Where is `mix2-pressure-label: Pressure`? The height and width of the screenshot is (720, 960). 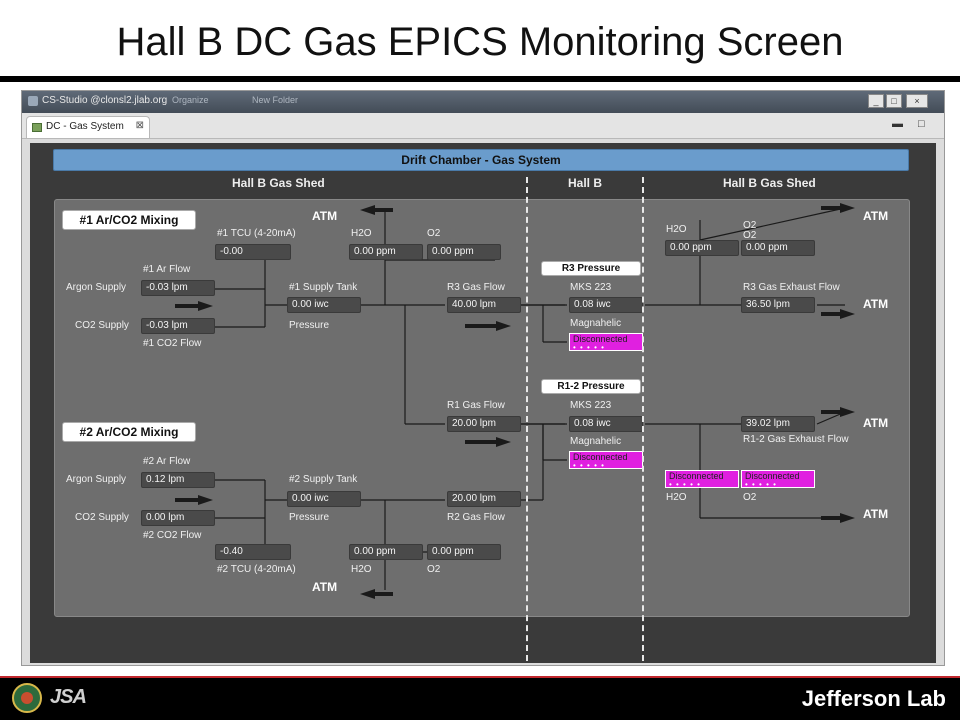
mix2-pressure-label: Pressure is located at coordinates (309, 517).